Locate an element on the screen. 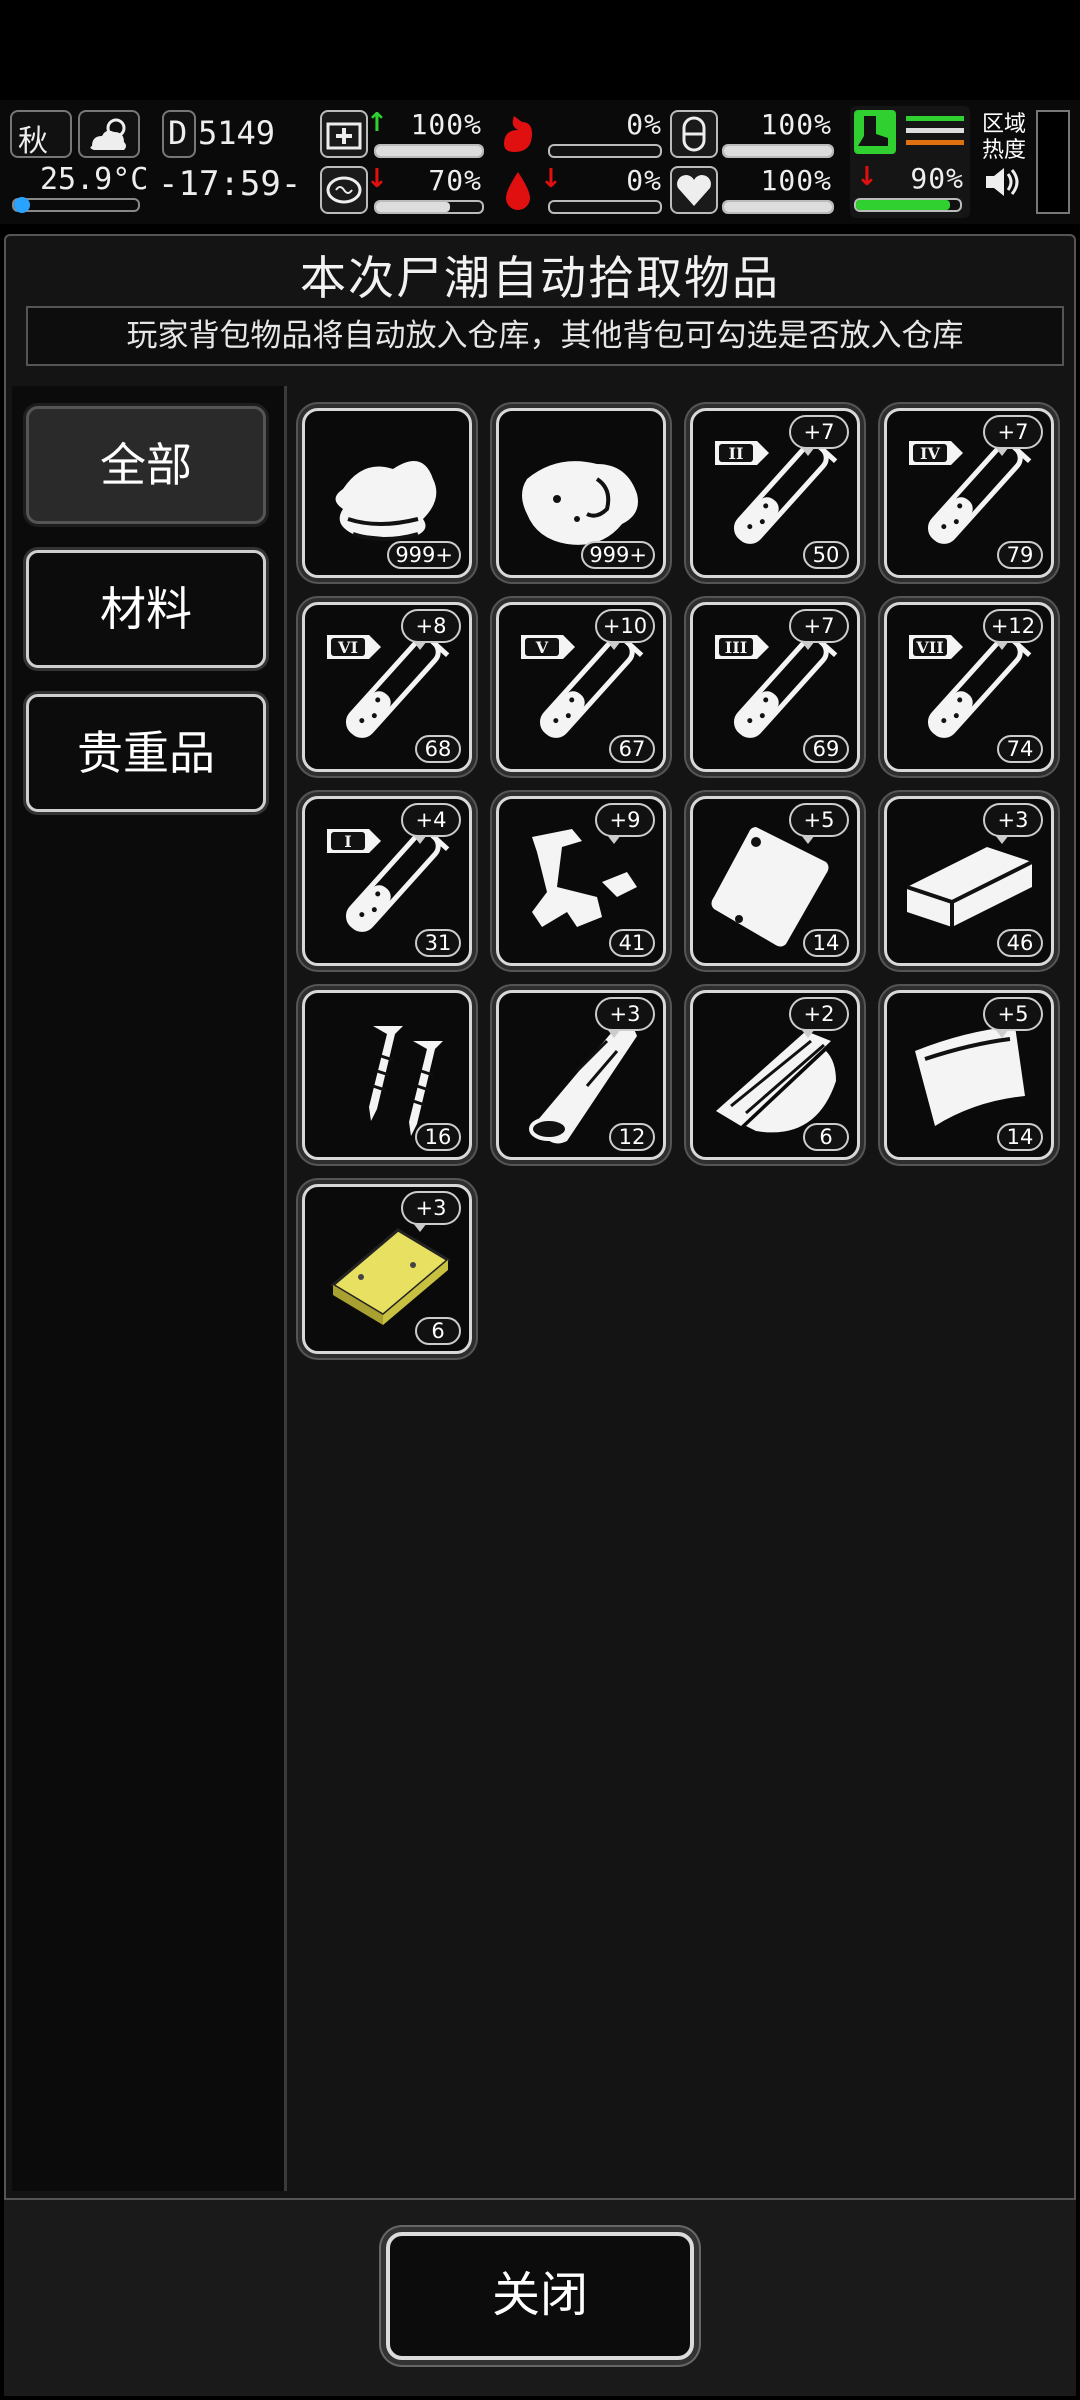 The image size is (1080, 2400). bonus-badge: +4 is located at coordinates (431, 823).